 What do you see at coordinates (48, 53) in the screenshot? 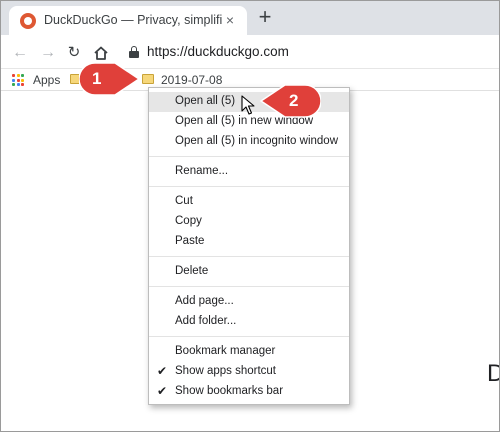
I see `forward-button: →` at bounding box center [48, 53].